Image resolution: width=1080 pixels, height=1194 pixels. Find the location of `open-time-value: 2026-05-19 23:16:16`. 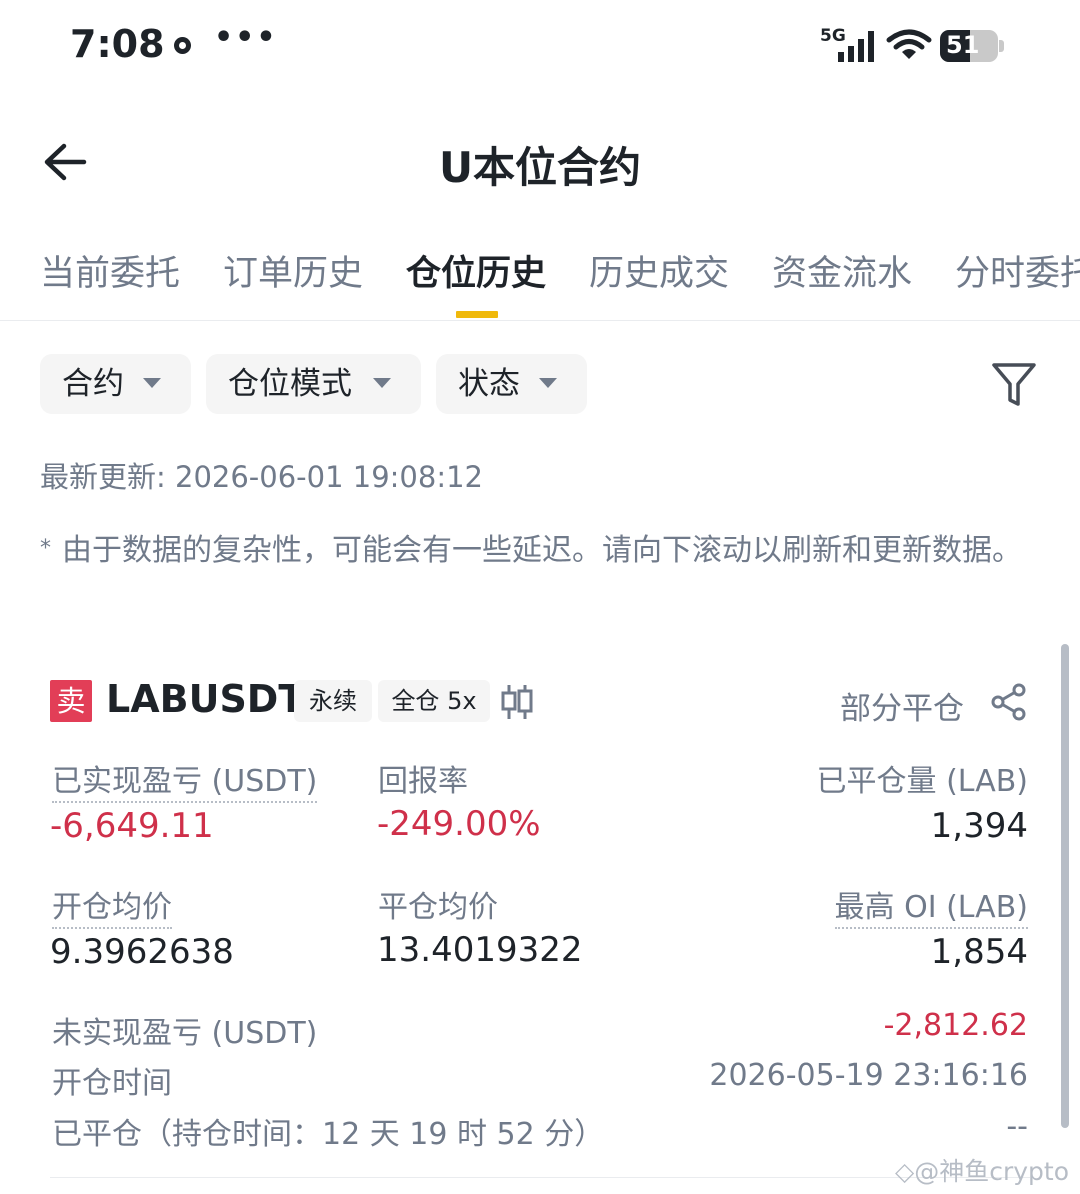

open-time-value: 2026-05-19 23:16:16 is located at coordinates (868, 1075).